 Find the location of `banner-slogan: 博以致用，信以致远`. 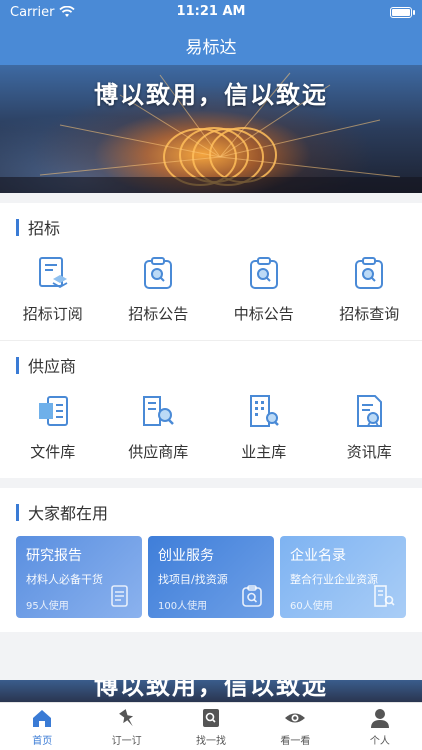

banner-slogan: 博以致用，信以致远 is located at coordinates (211, 95).